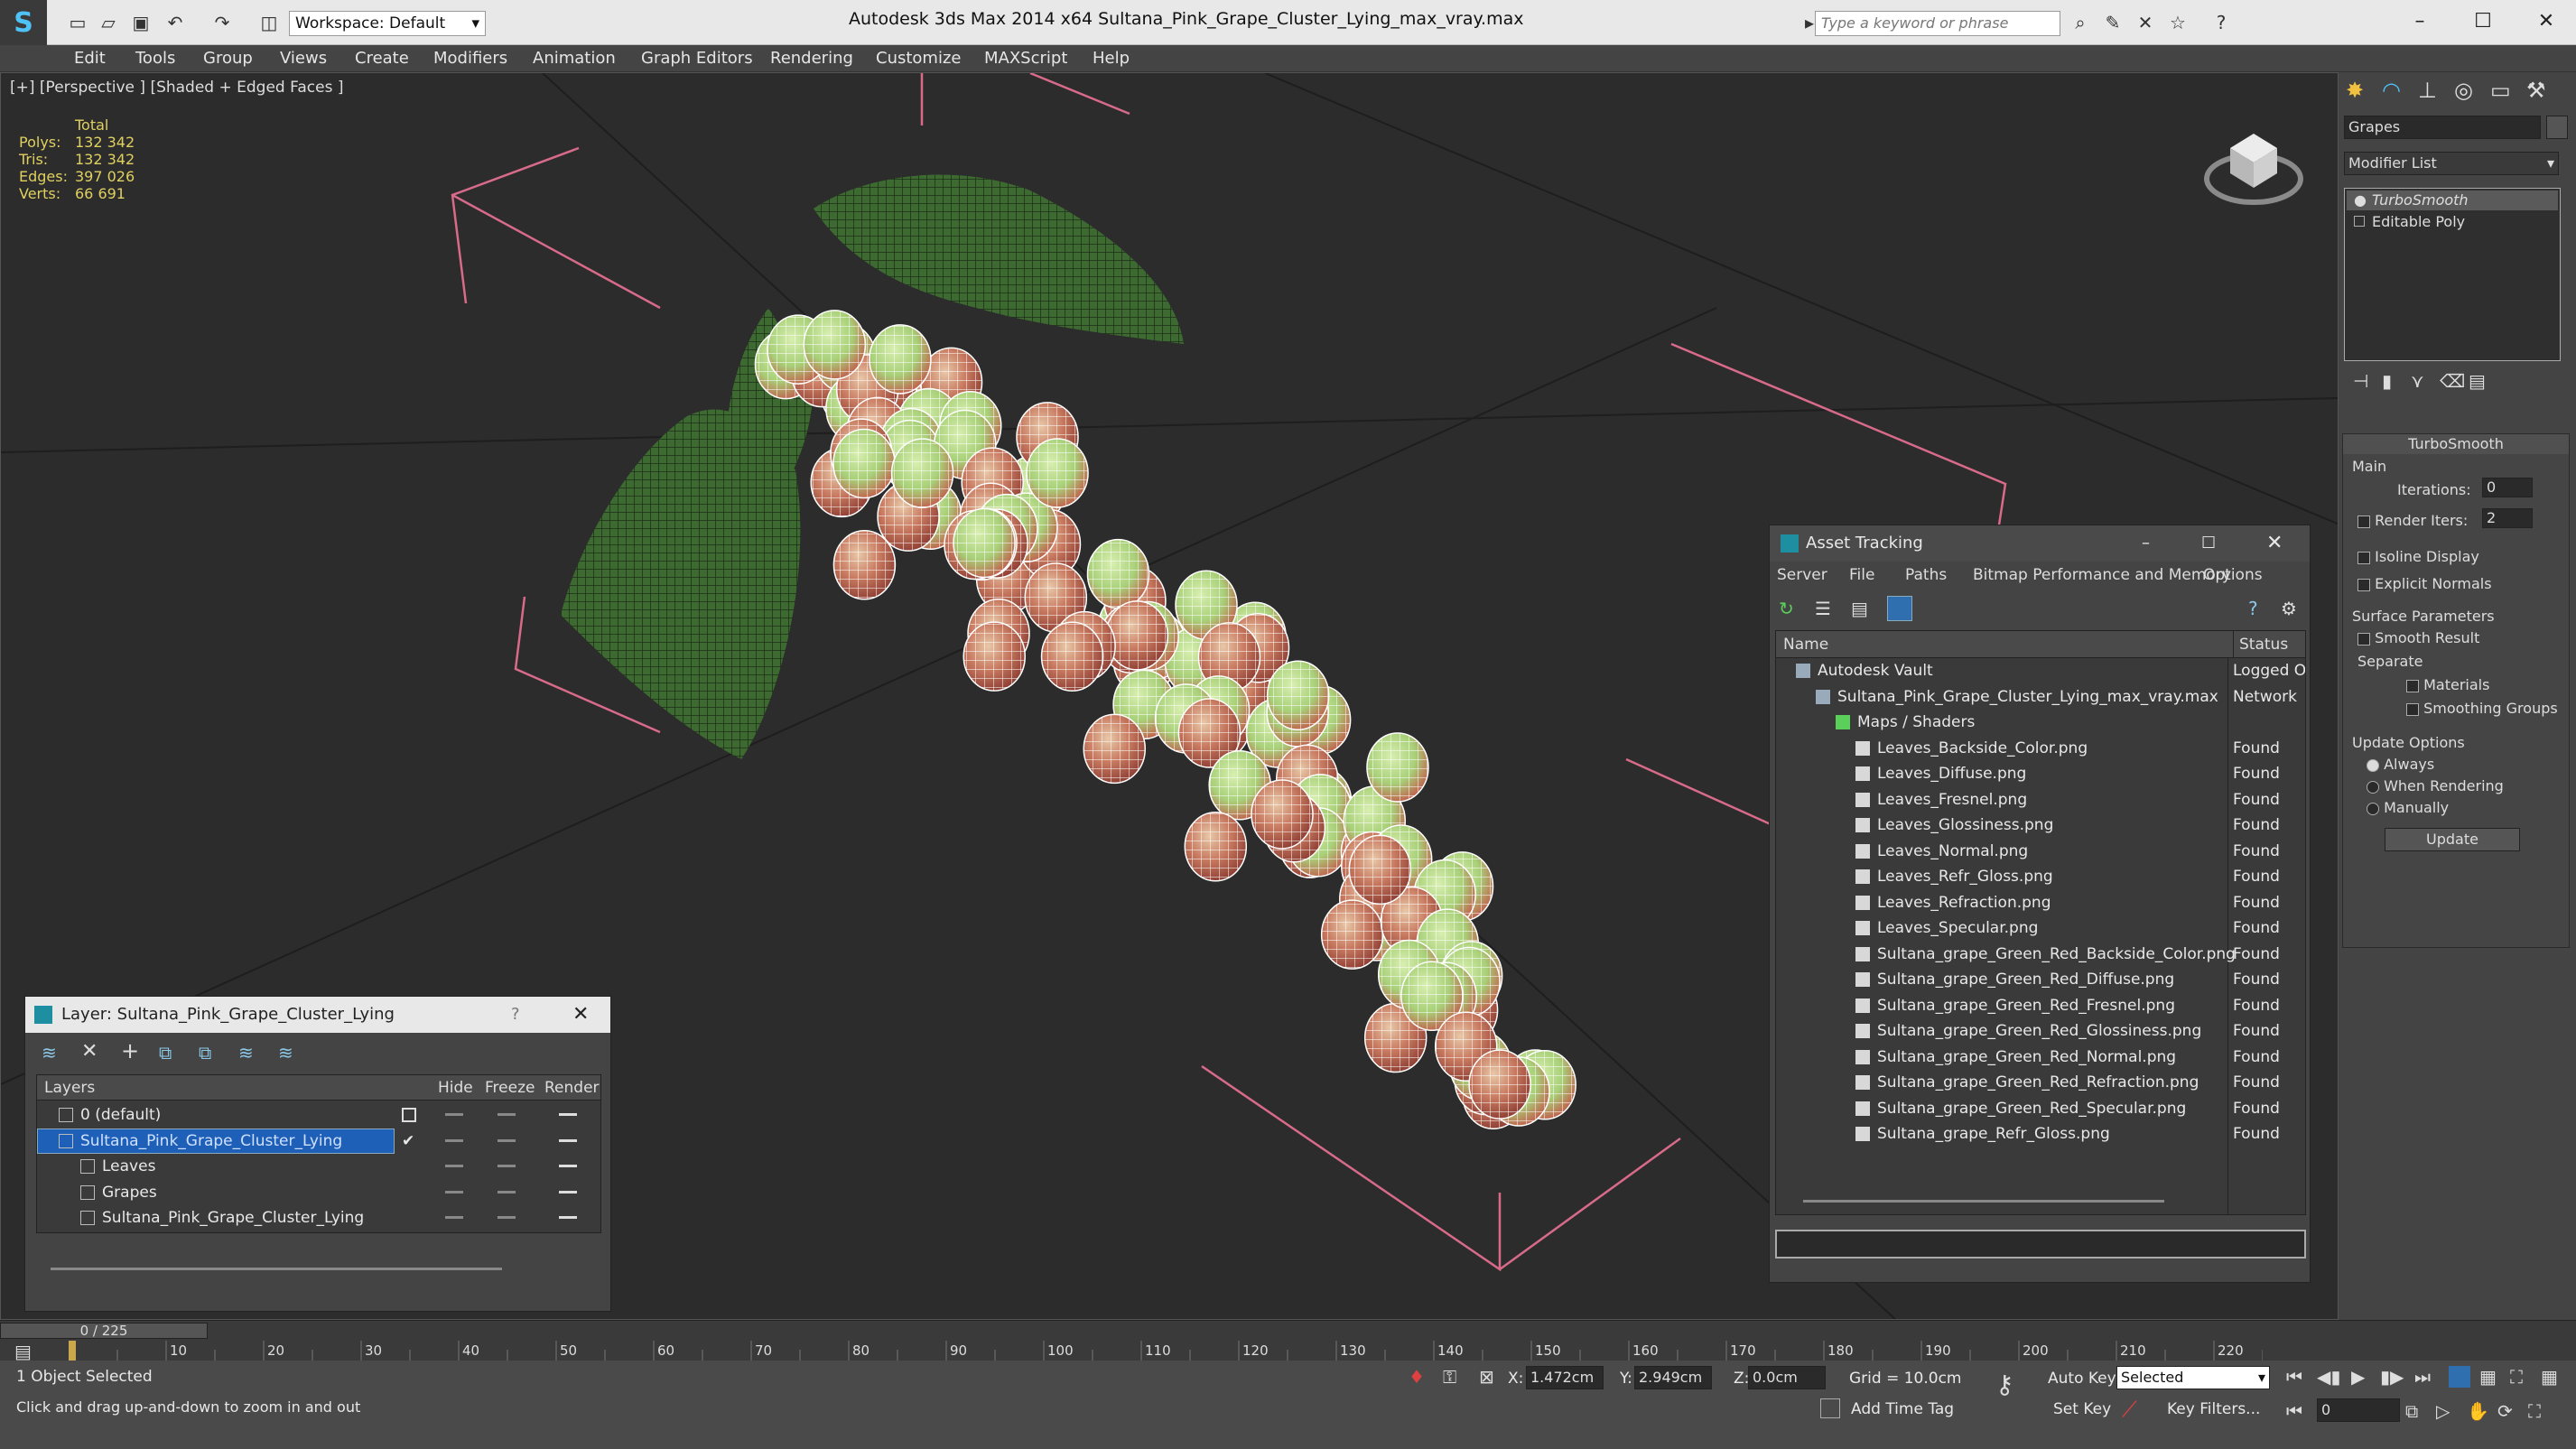 The width and height of the screenshot is (2576, 1449). I want to click on checkmark-icon: ✔, so click(408, 1141).